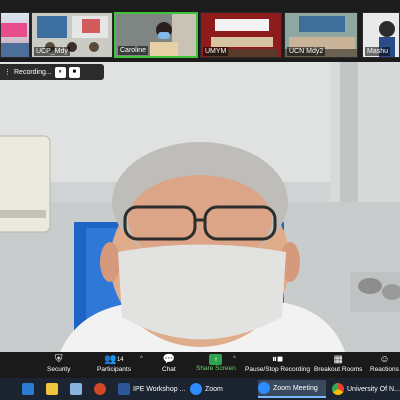 This screenshot has height=400, width=400. I want to click on mail-icon, so click(28, 389).